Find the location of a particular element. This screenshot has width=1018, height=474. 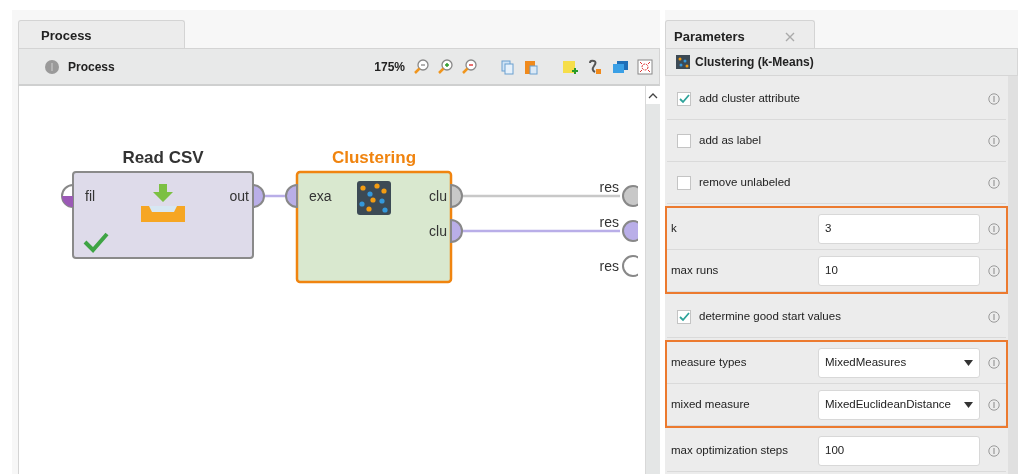

parameters-tab: Parameters is located at coordinates (740, 34).